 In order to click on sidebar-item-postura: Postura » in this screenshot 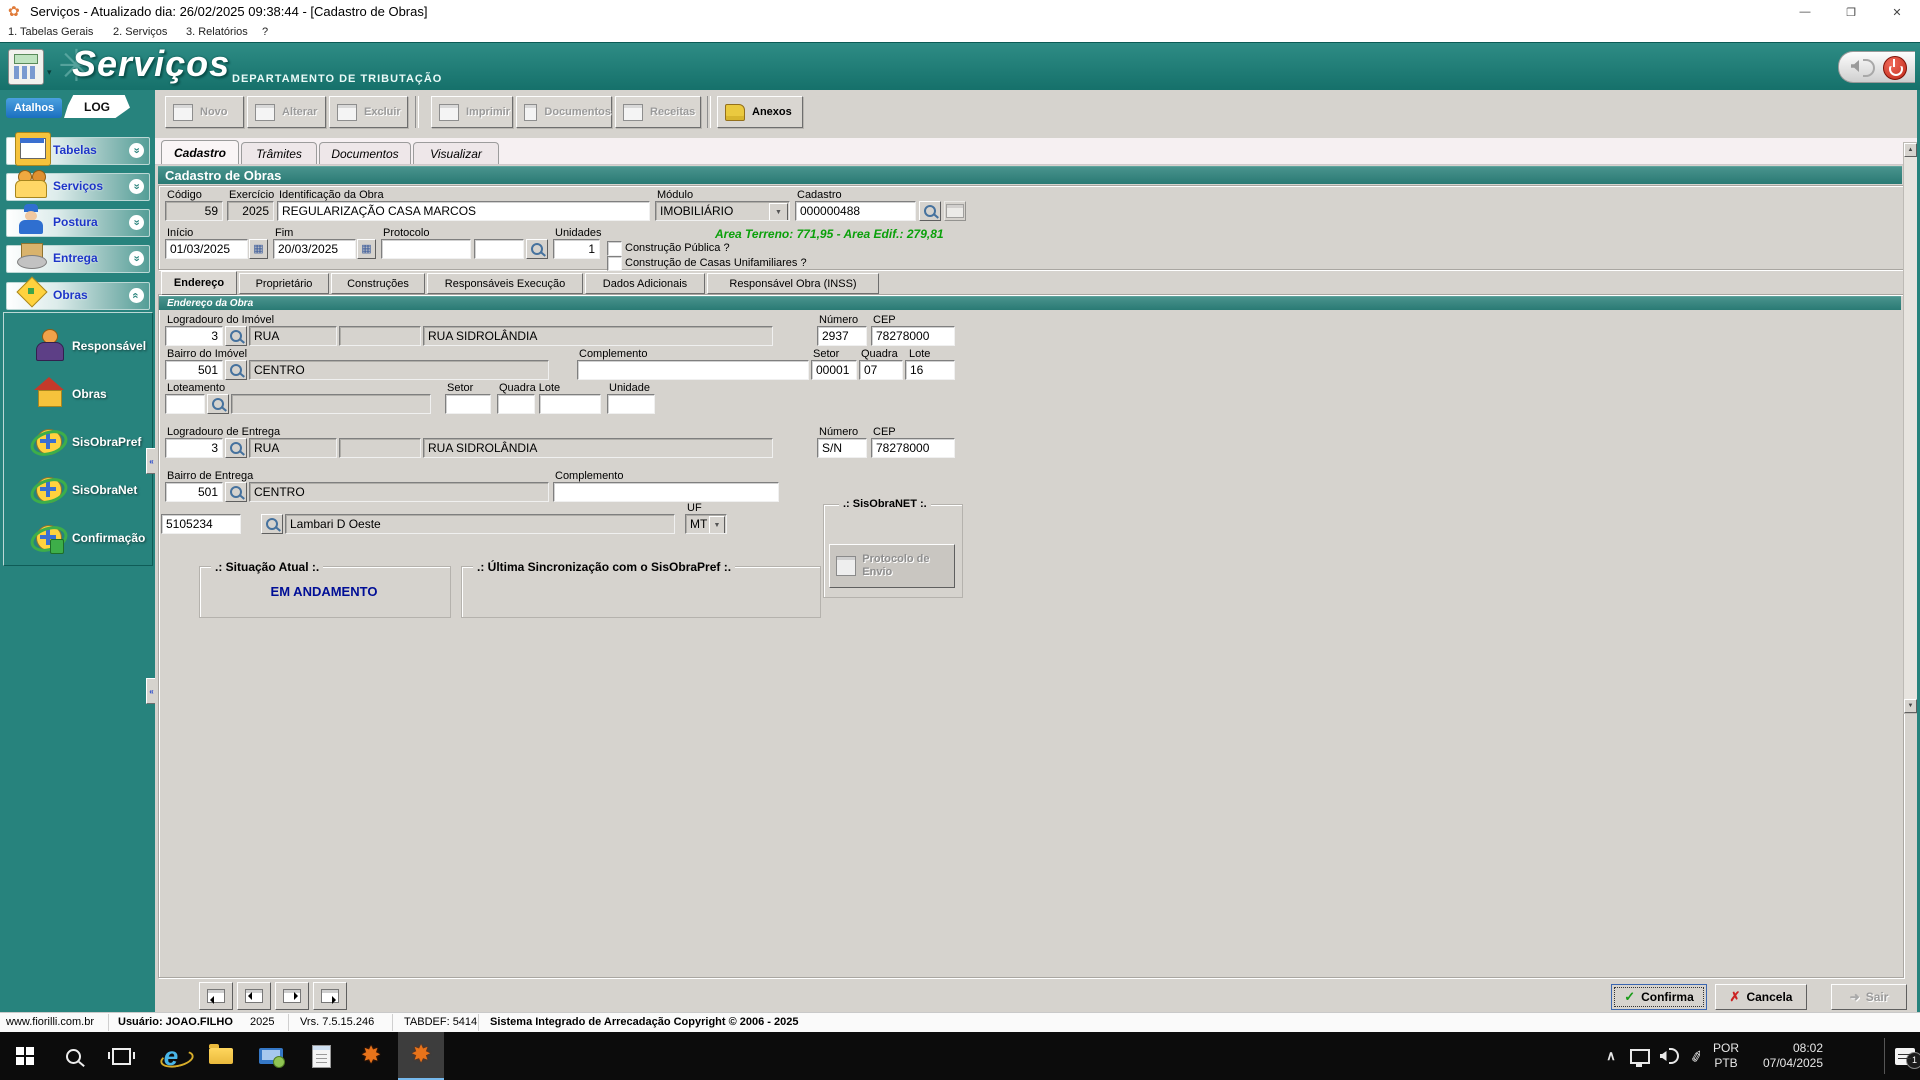, I will do `click(78, 220)`.